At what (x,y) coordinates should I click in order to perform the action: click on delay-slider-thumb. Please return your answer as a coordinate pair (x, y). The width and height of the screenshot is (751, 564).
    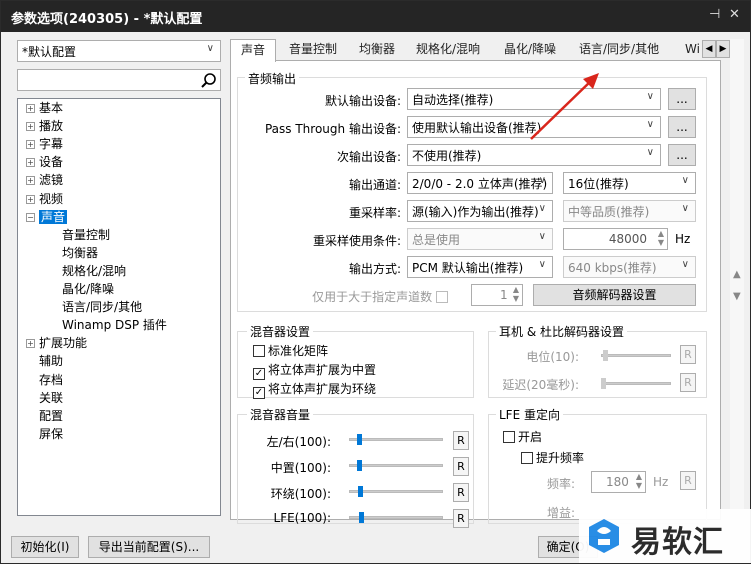
    Looking at the image, I should click on (603, 383).